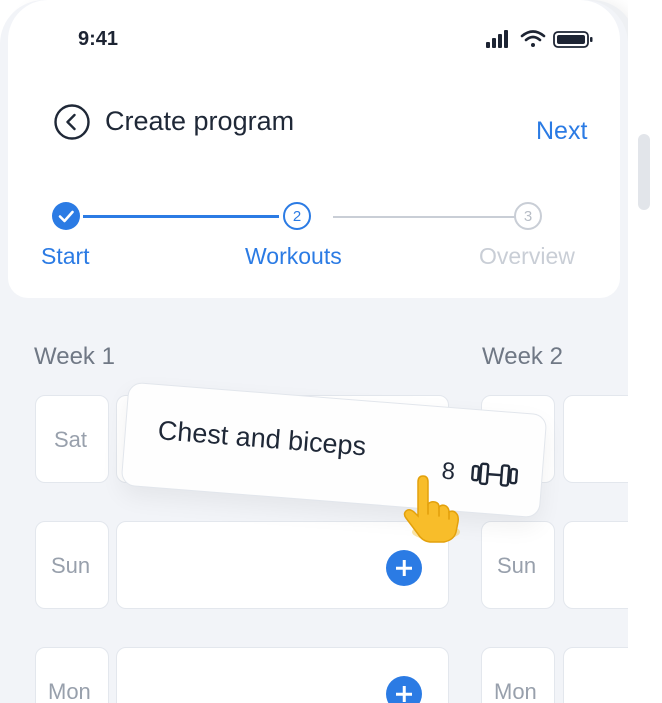 This screenshot has height=703, width=662. What do you see at coordinates (74, 356) in the screenshot?
I see `week-label: Week 1` at bounding box center [74, 356].